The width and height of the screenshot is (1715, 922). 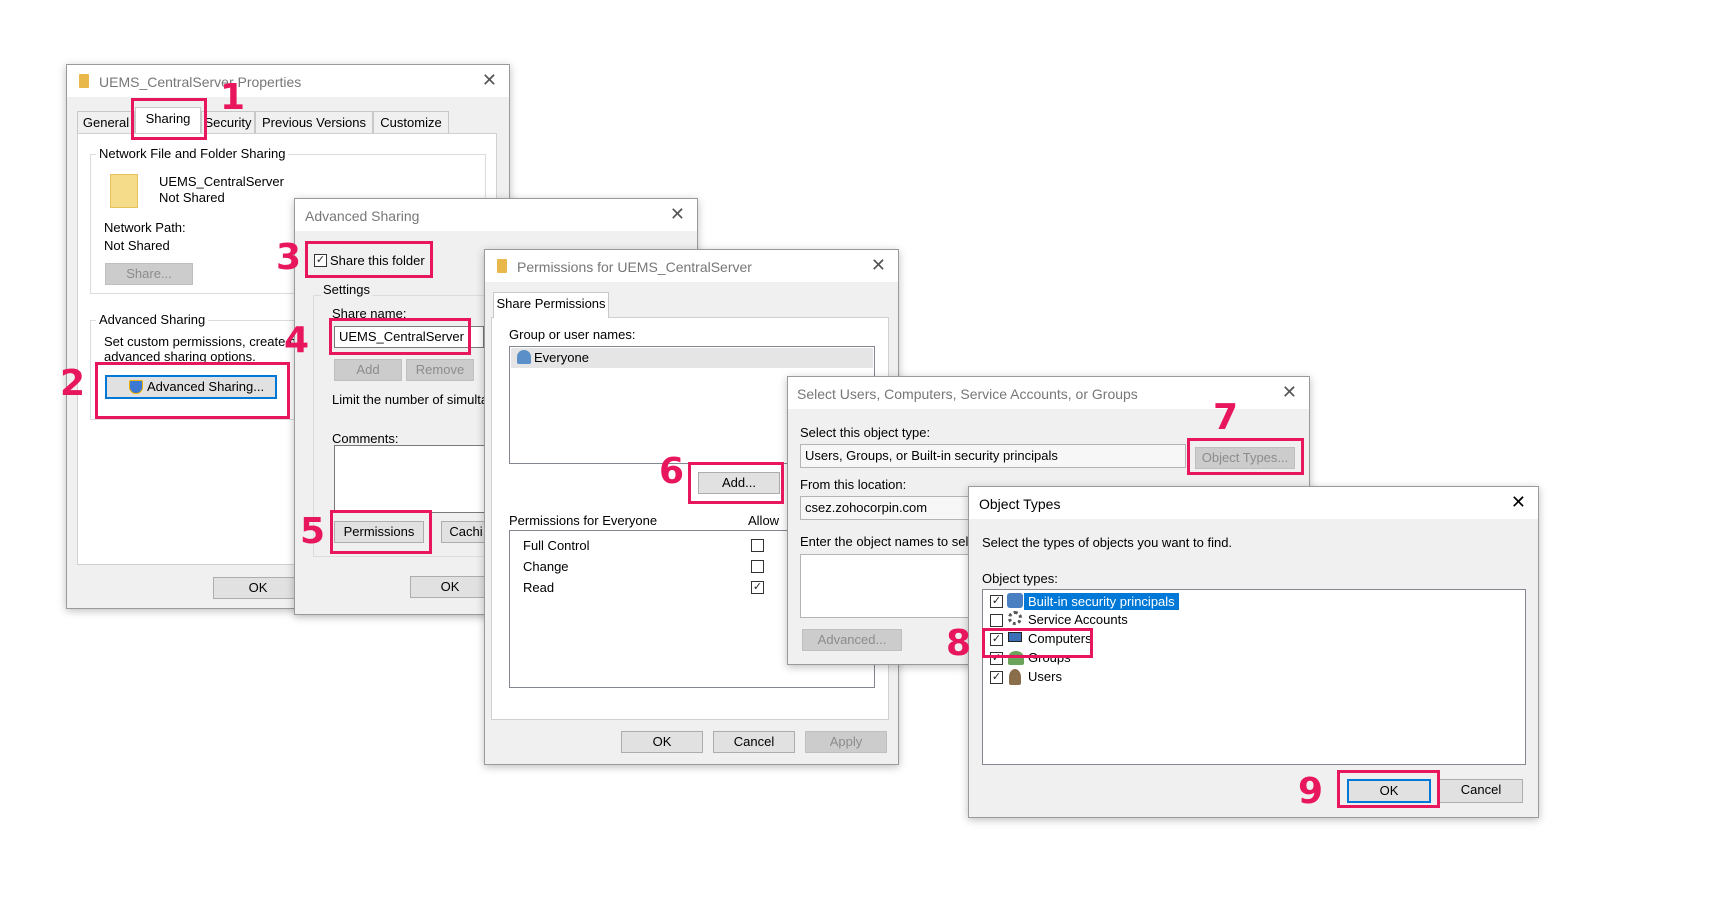 What do you see at coordinates (414, 479) in the screenshot?
I see `comments-textarea` at bounding box center [414, 479].